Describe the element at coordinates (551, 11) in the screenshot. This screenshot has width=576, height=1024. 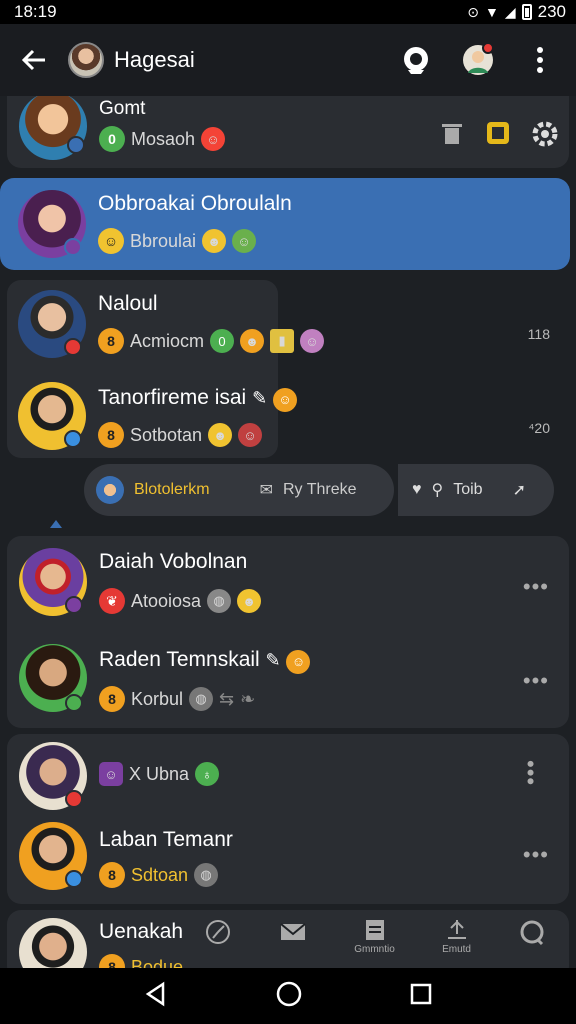
I see `battery-level: 230` at that location.